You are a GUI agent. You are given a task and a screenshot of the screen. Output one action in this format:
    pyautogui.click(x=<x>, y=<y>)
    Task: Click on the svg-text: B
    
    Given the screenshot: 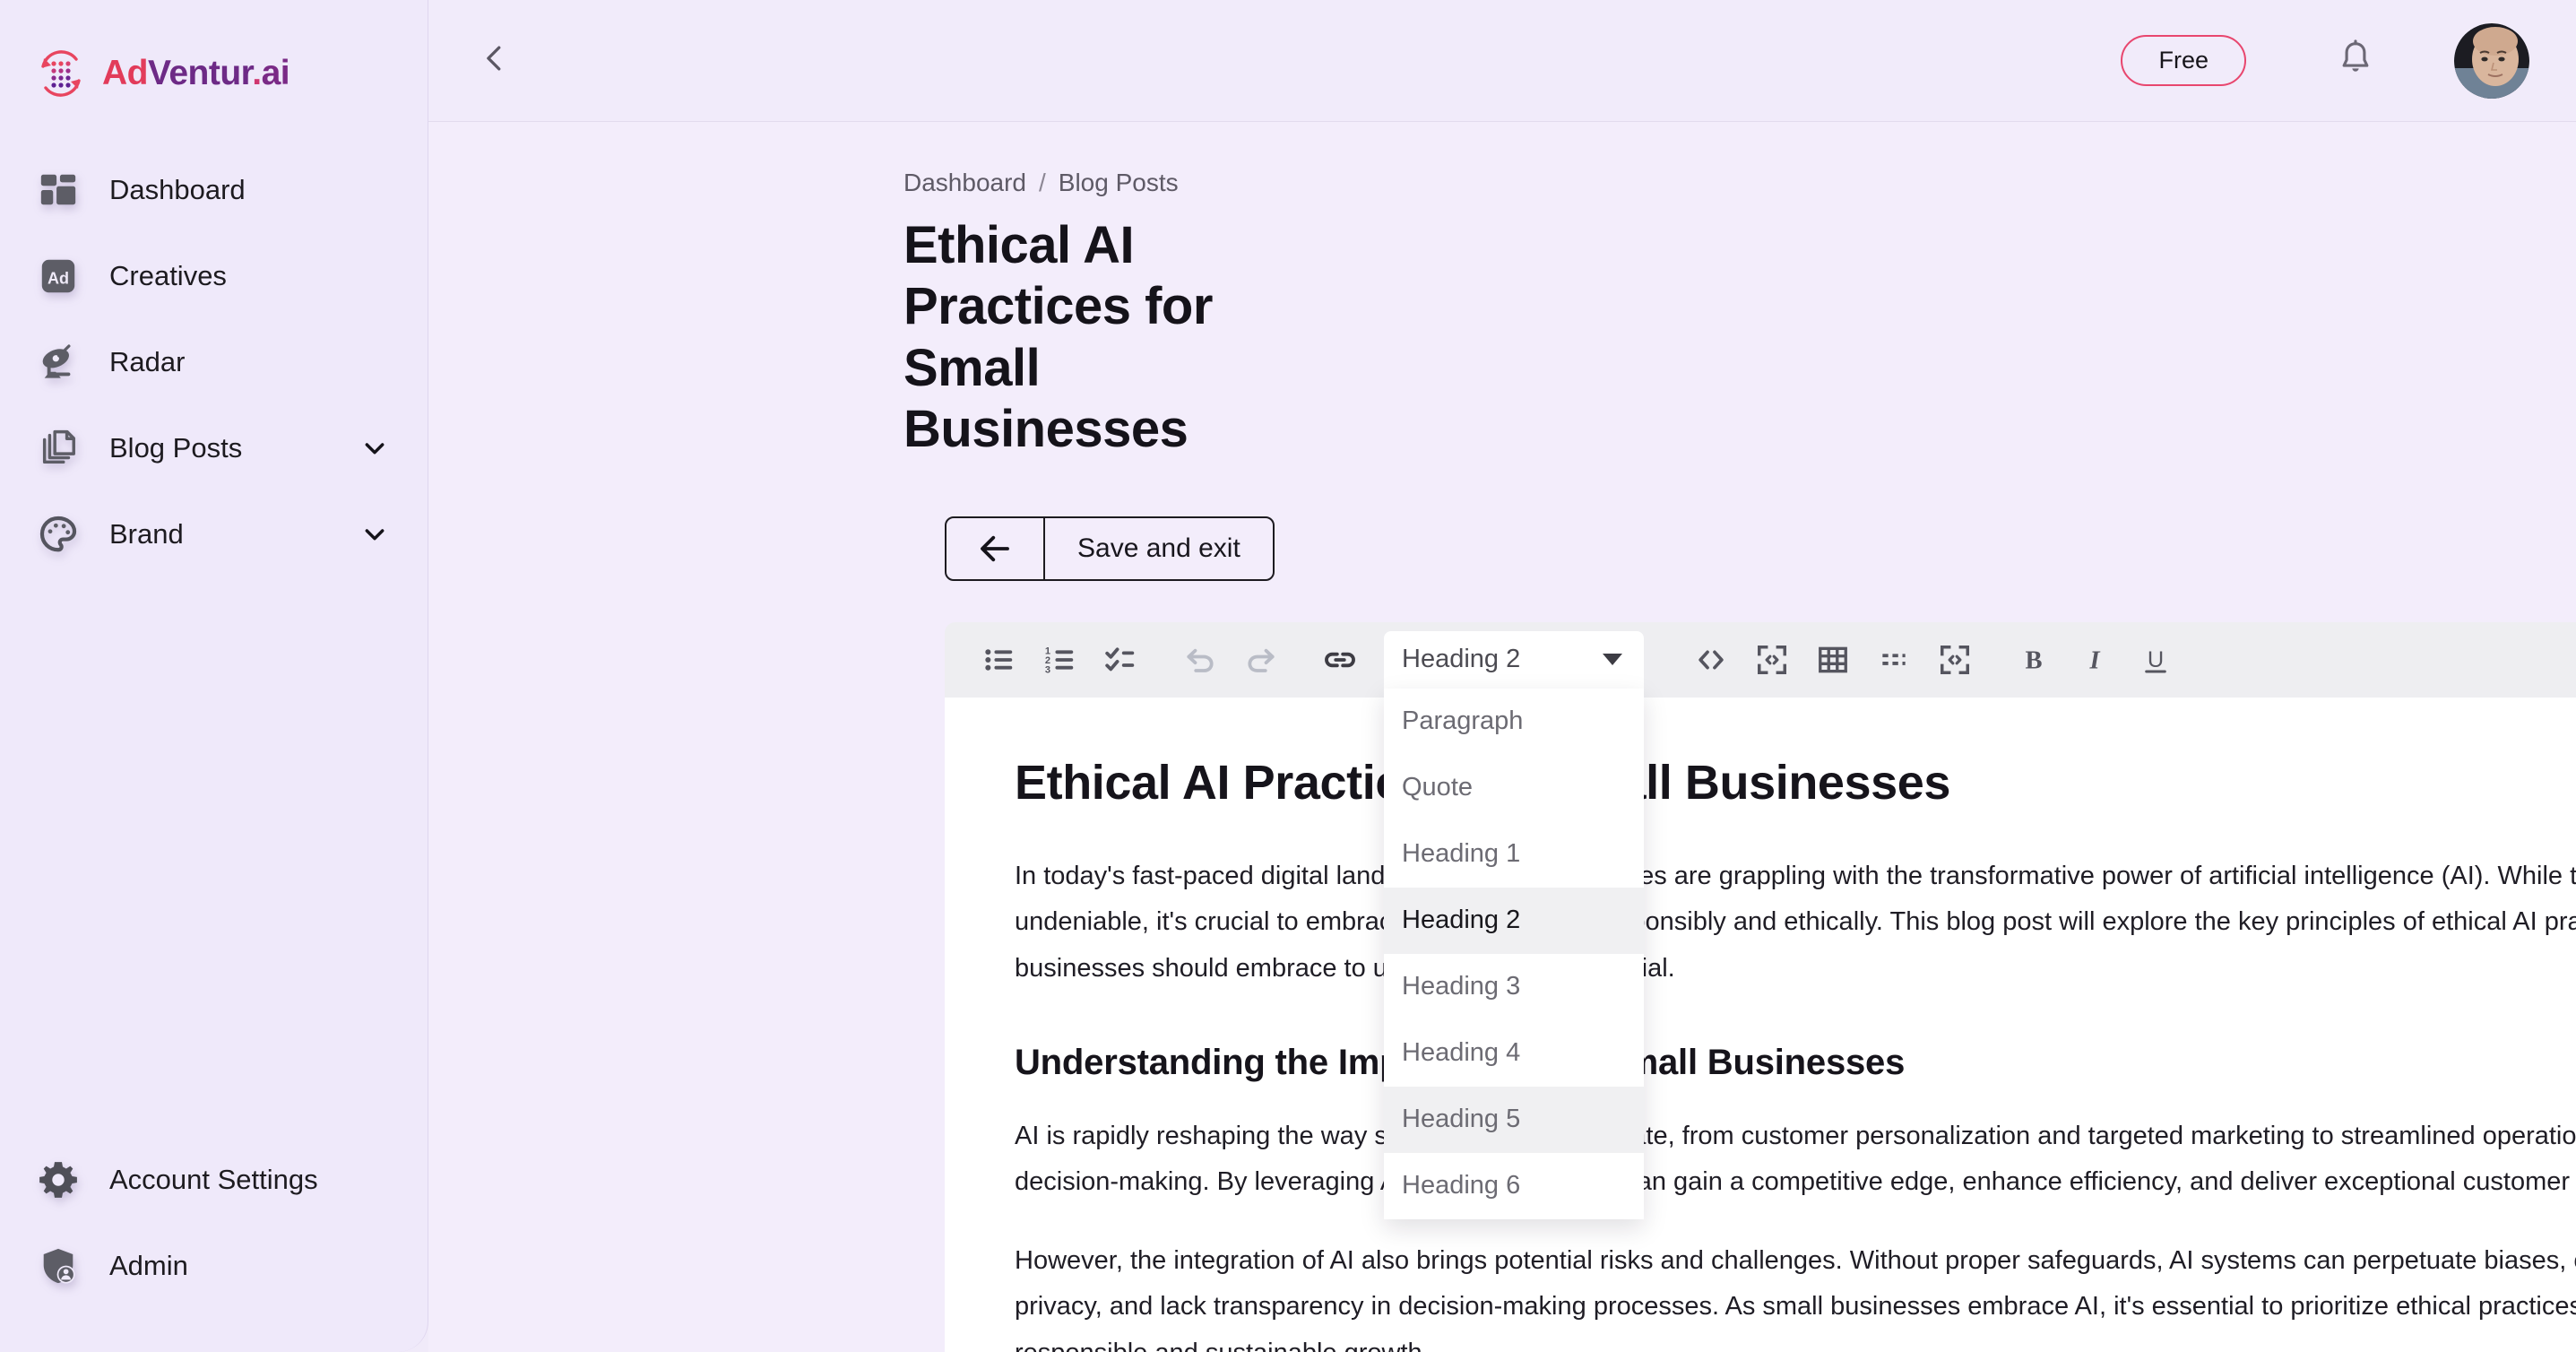 What is the action you would take?
    pyautogui.click(x=2033, y=660)
    